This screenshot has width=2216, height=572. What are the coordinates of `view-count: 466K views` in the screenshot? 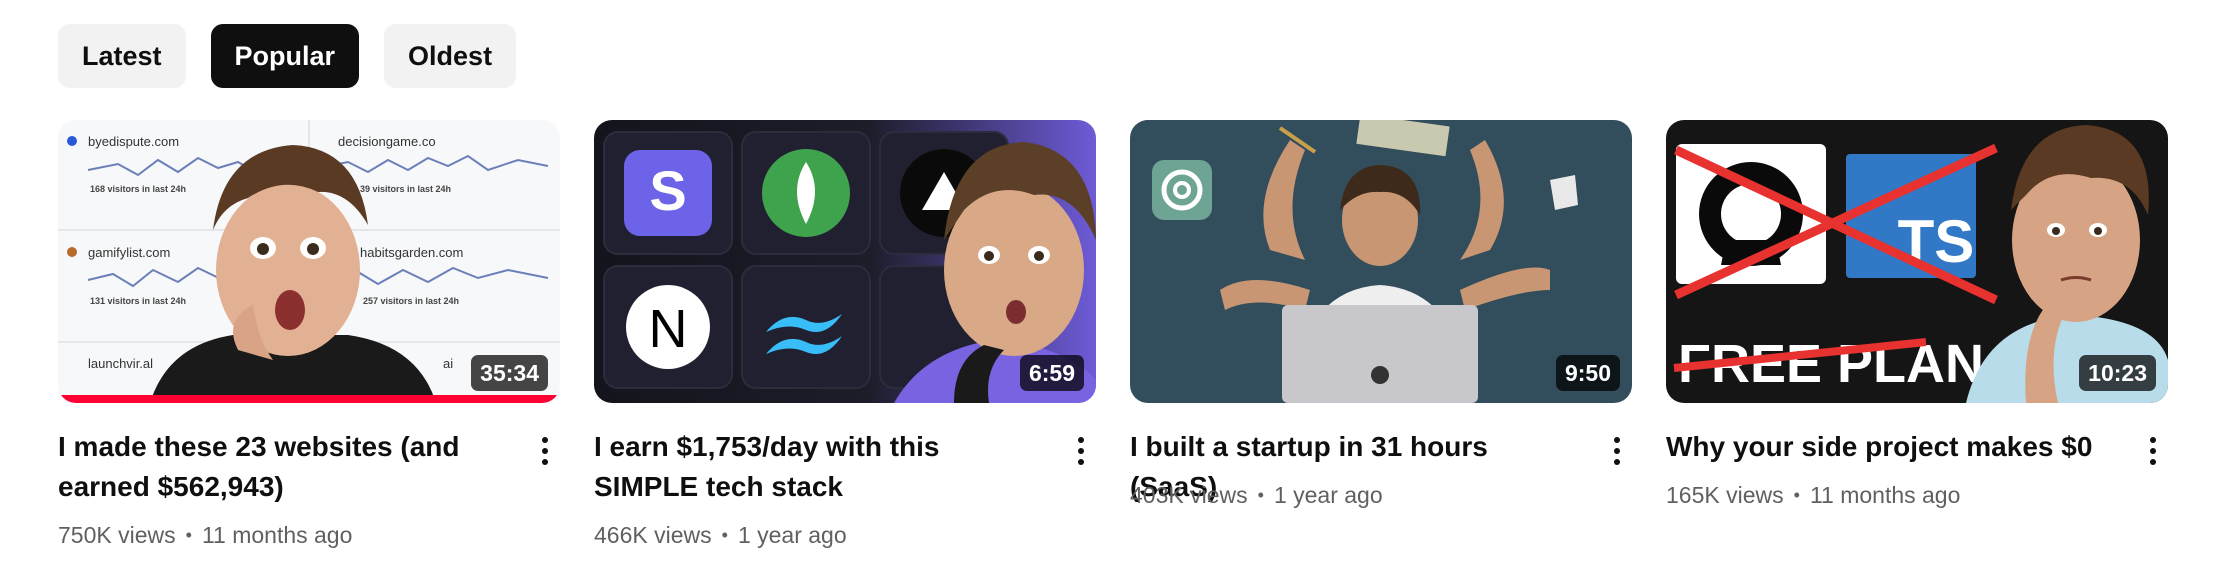 It's located at (653, 535).